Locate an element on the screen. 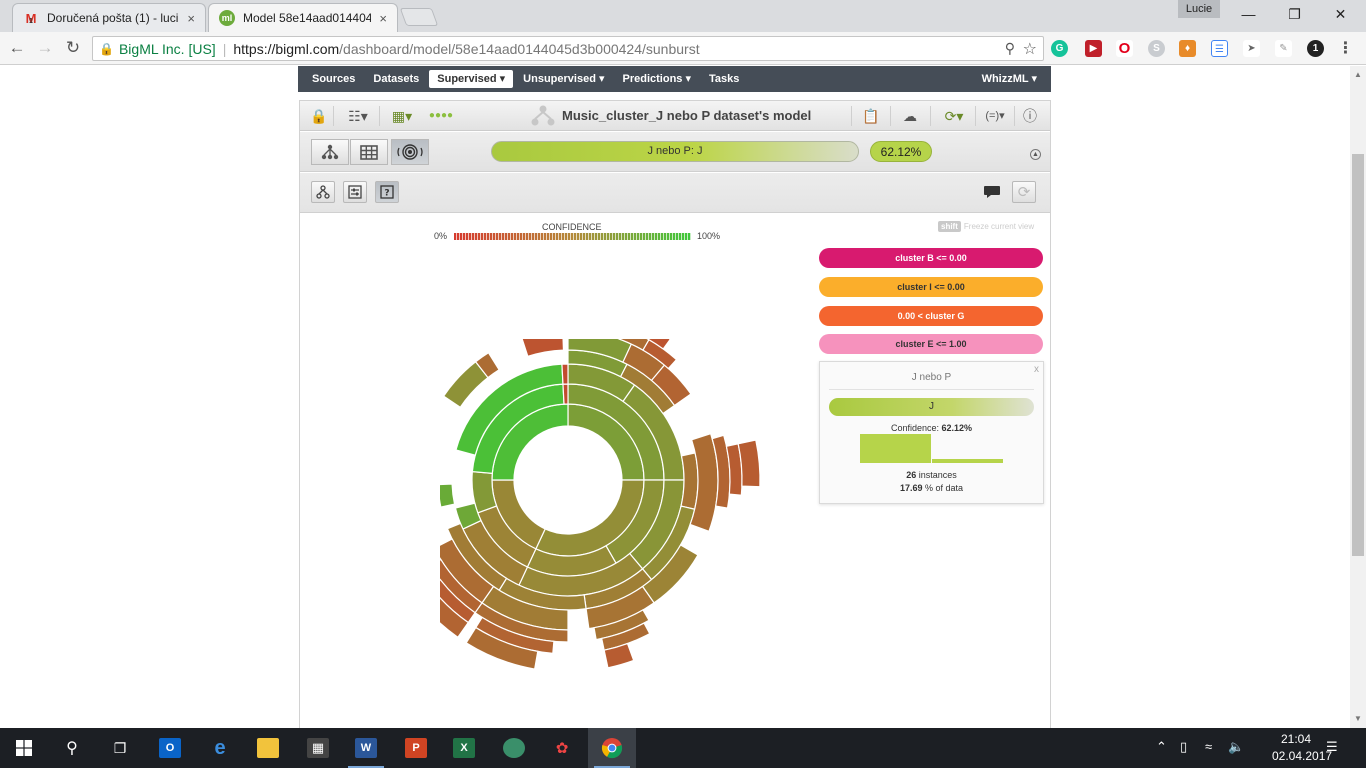 This screenshot has height=768, width=1366. table-view-button is located at coordinates (369, 152).